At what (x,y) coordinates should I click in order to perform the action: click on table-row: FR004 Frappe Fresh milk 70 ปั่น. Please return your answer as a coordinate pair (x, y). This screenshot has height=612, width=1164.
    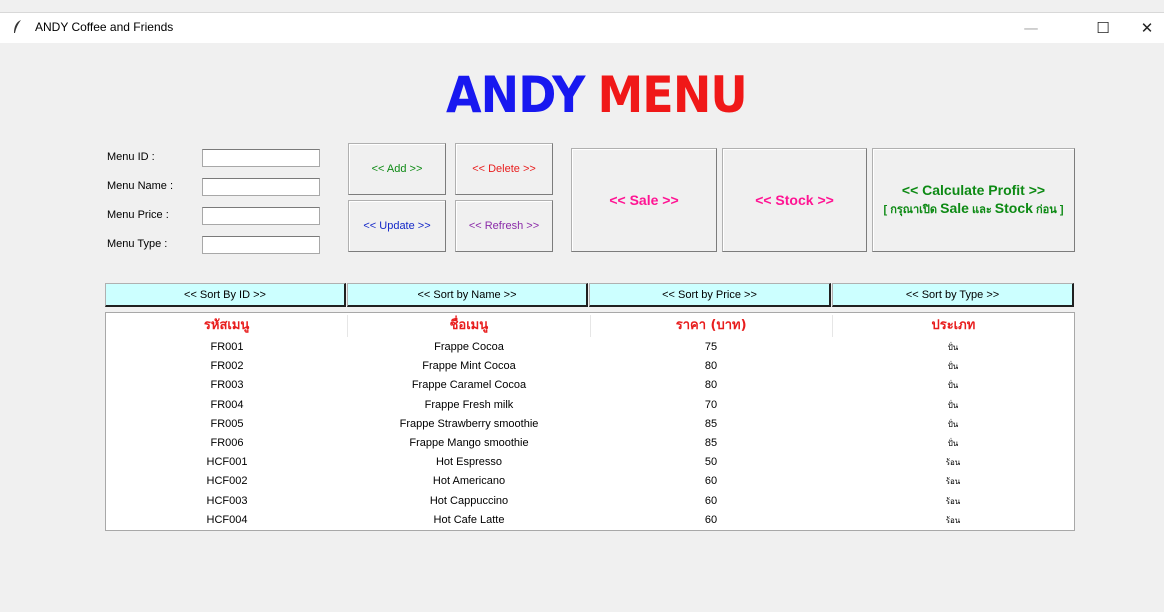
    Looking at the image, I should click on (590, 405).